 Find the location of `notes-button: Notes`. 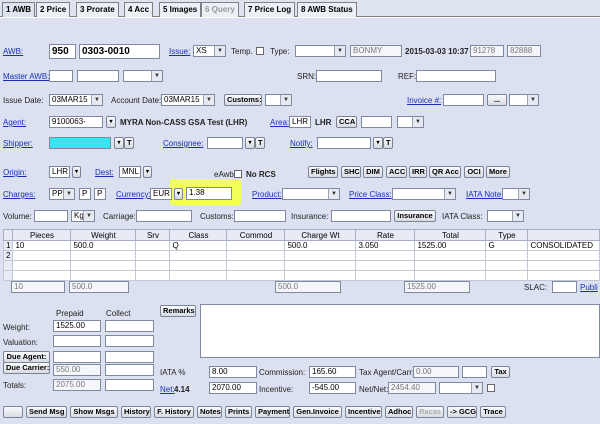

notes-button: Notes is located at coordinates (209, 412).